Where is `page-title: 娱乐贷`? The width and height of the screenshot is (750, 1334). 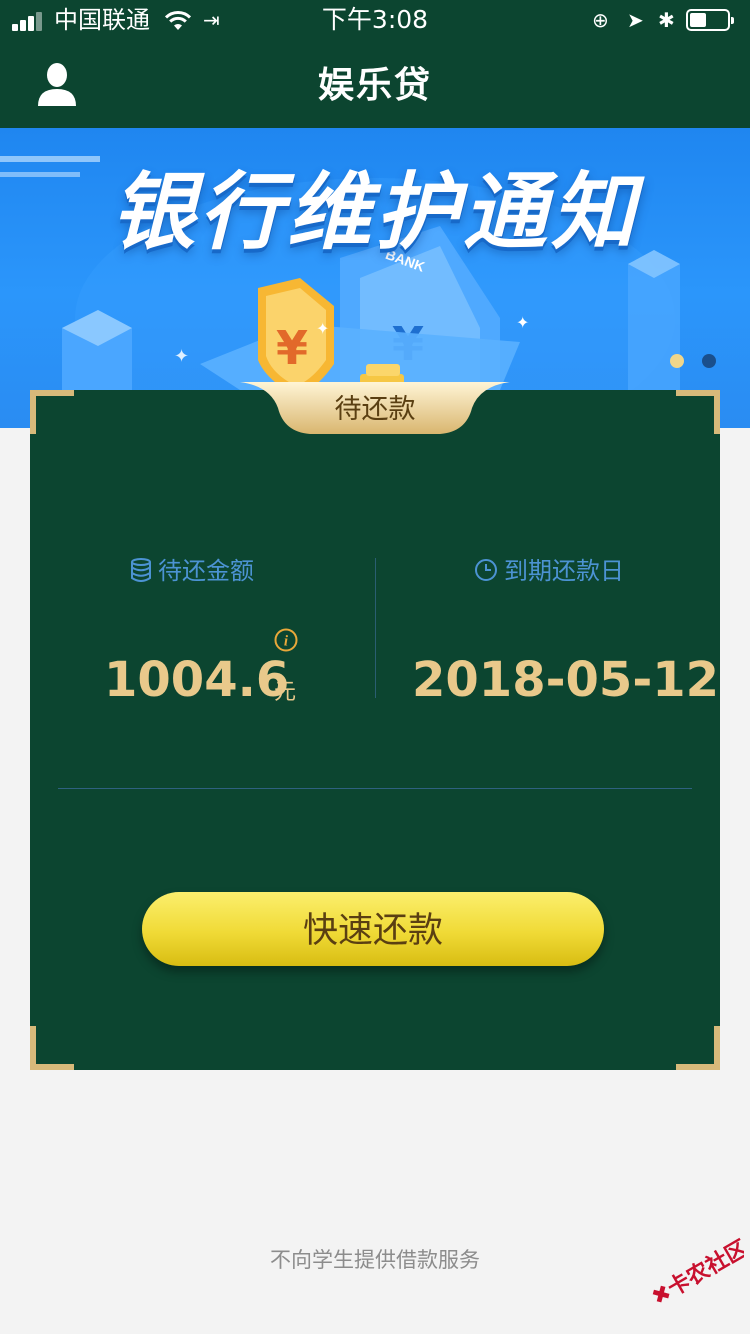
page-title: 娱乐贷 is located at coordinates (374, 85).